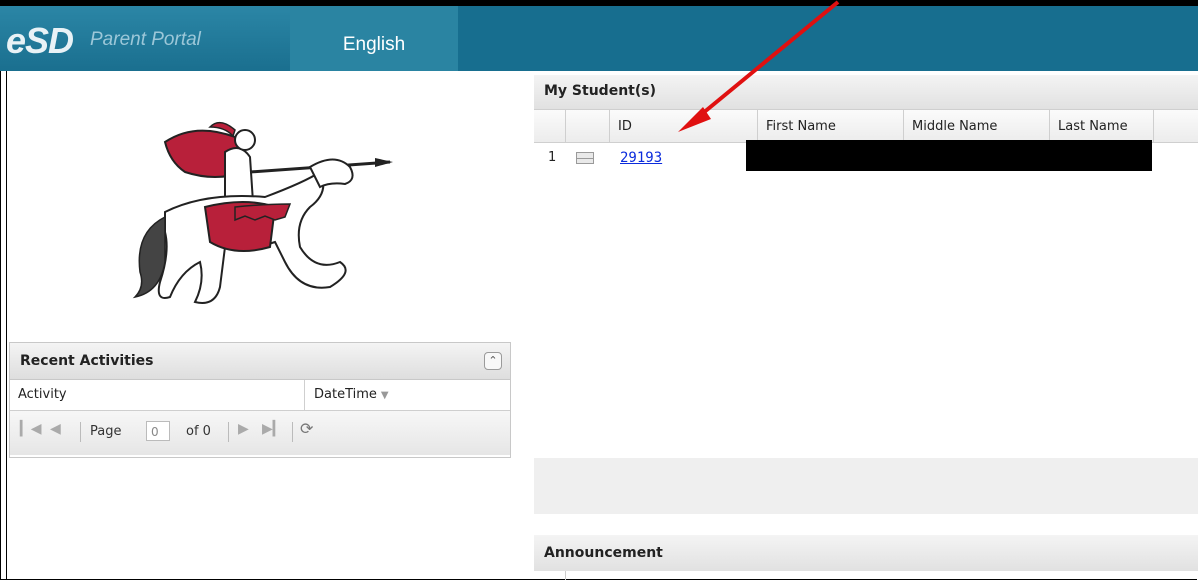  Describe the element at coordinates (87, 361) in the screenshot. I see `recent-activities-title: Recent Activities` at that location.